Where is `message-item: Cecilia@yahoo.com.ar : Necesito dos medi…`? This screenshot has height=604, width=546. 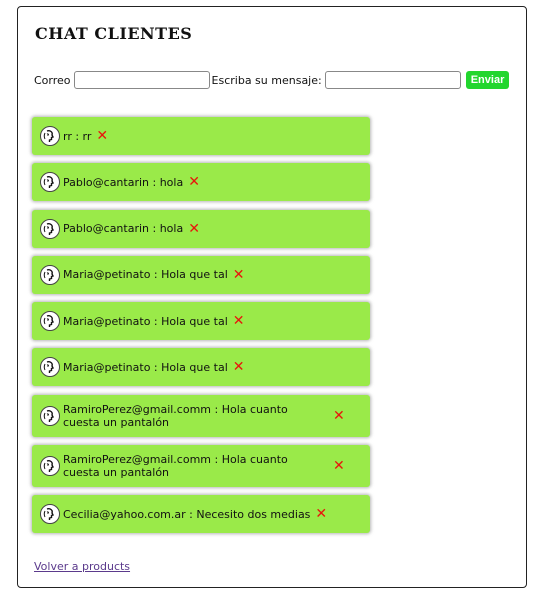 message-item: Cecilia@yahoo.com.ar : Necesito dos medi… is located at coordinates (201, 514).